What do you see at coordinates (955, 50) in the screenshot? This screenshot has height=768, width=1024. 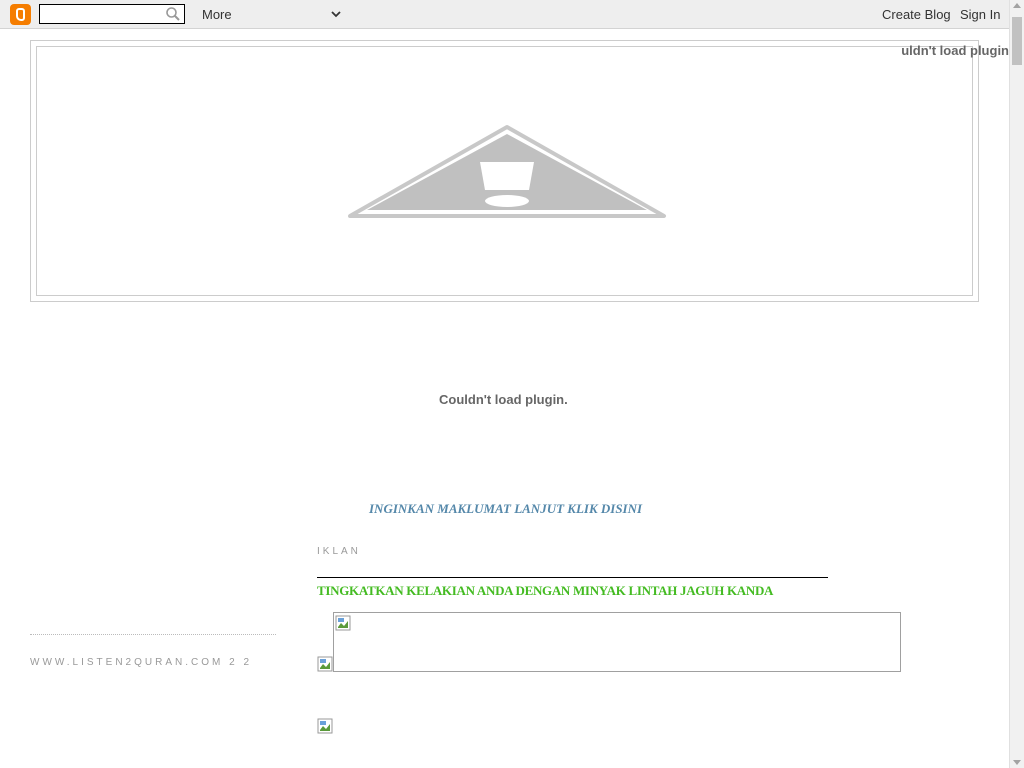 I see `plugin-error-corner: Couldn't load plugin.` at bounding box center [955, 50].